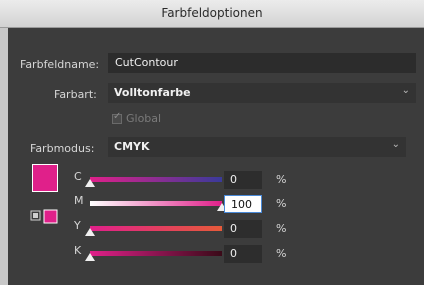  I want to click on channel-value-input: 100, so click(243, 204).